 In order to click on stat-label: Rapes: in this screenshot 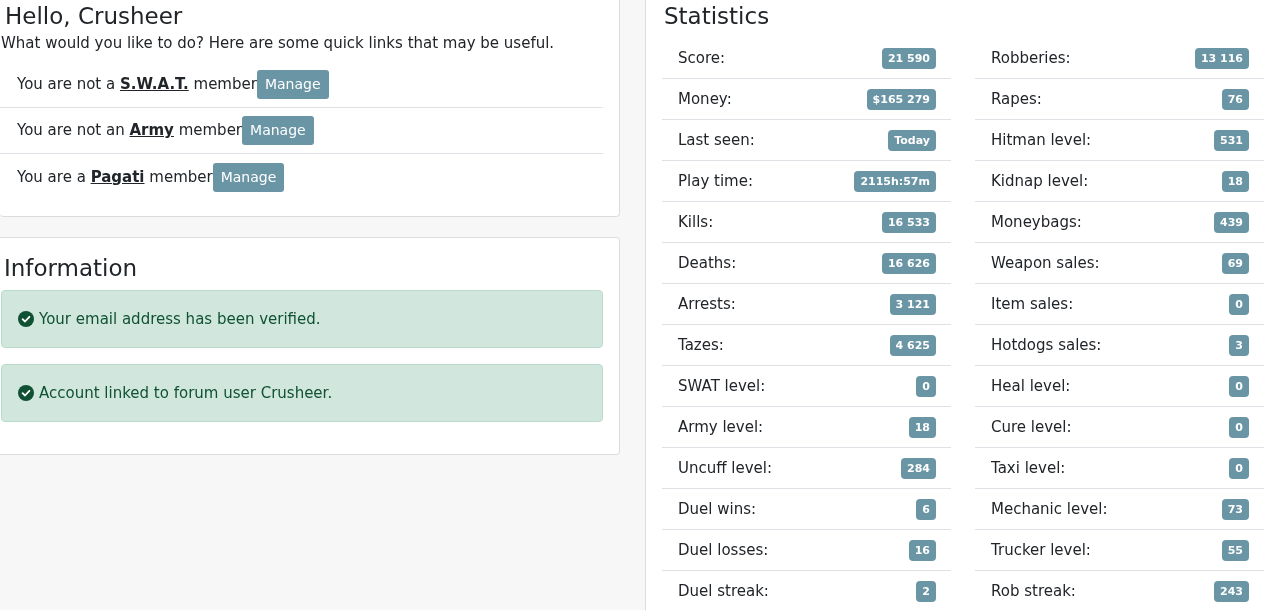, I will do `click(1016, 99)`.